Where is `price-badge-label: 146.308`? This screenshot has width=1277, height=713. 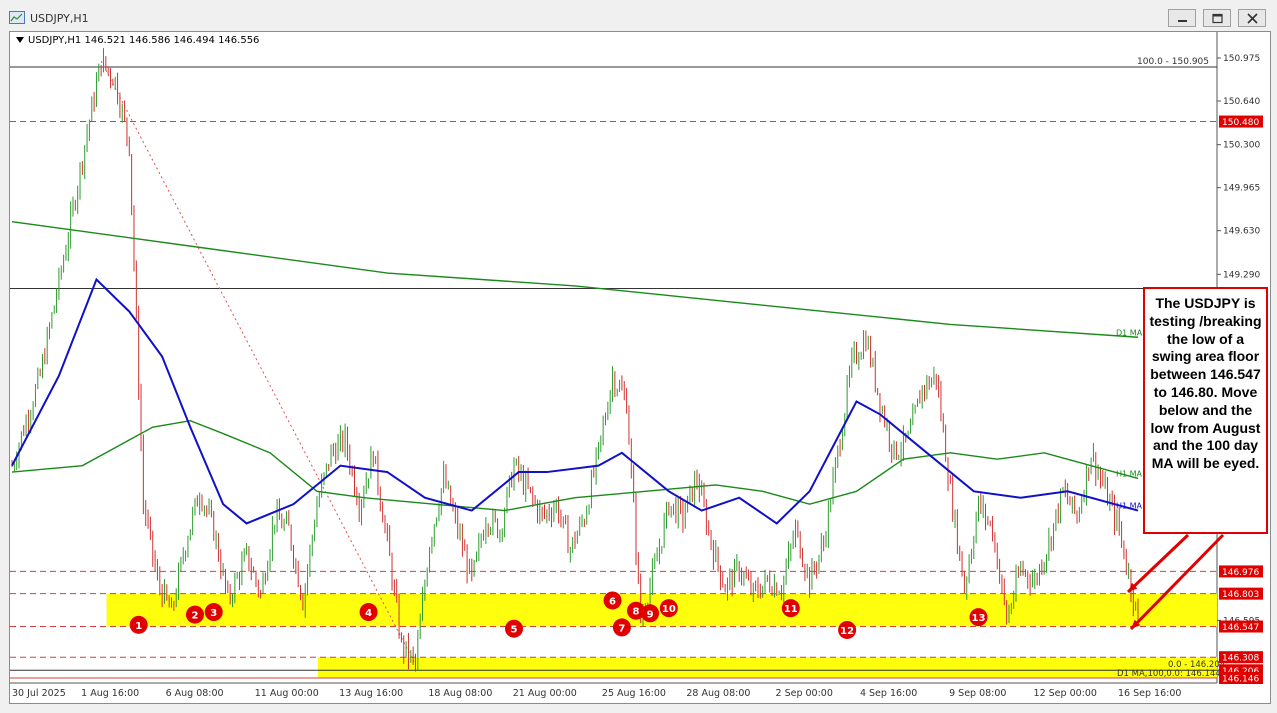 price-badge-label: 146.308 is located at coordinates (1240, 659).